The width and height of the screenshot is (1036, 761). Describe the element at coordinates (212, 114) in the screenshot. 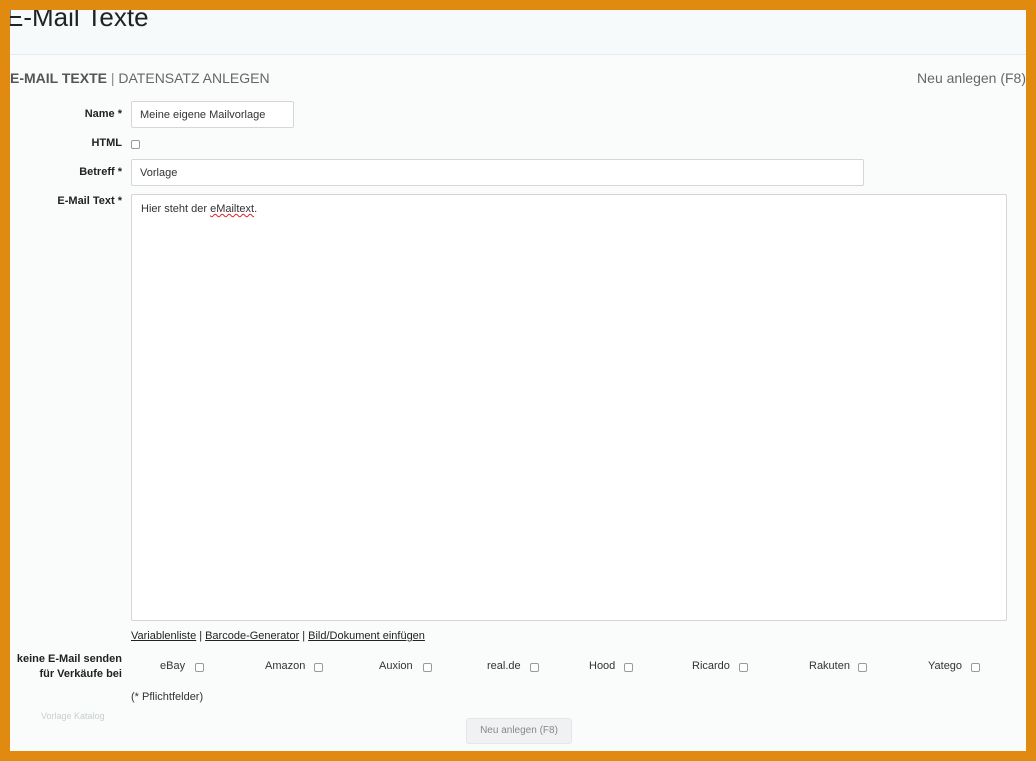

I see `name-input` at that location.